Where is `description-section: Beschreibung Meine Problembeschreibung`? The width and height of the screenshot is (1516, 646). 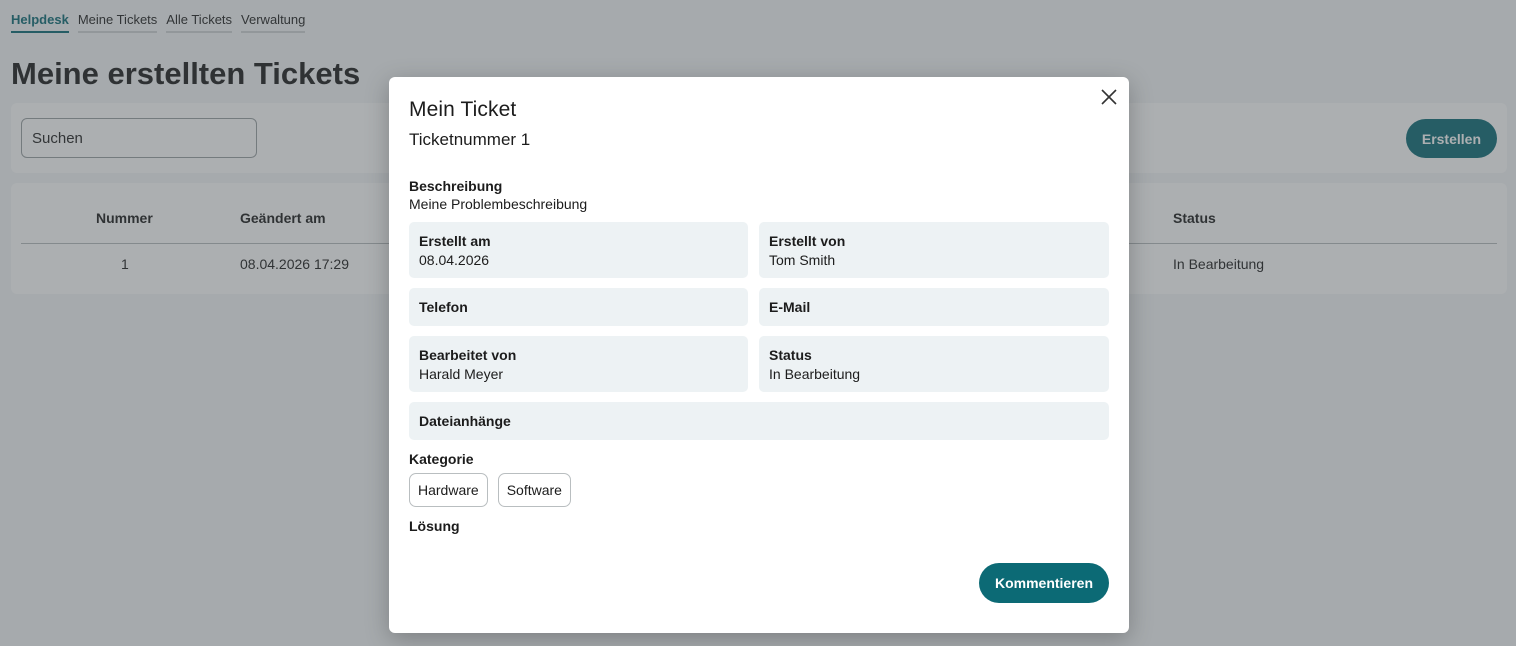 description-section: Beschreibung Meine Problembeschreibung is located at coordinates (498, 195).